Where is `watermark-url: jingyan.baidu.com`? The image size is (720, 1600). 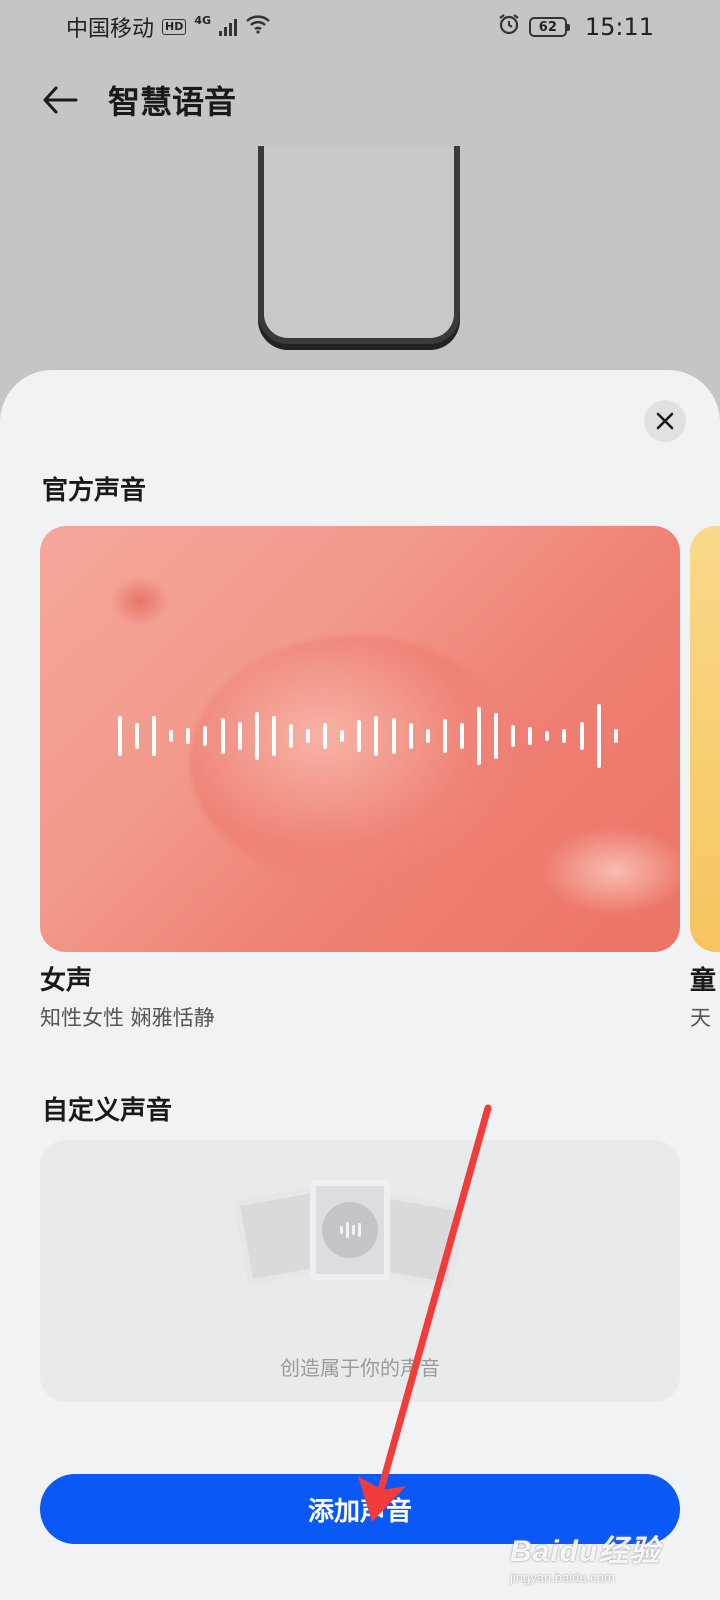 watermark-url: jingyan.baidu.com is located at coordinates (562, 1577).